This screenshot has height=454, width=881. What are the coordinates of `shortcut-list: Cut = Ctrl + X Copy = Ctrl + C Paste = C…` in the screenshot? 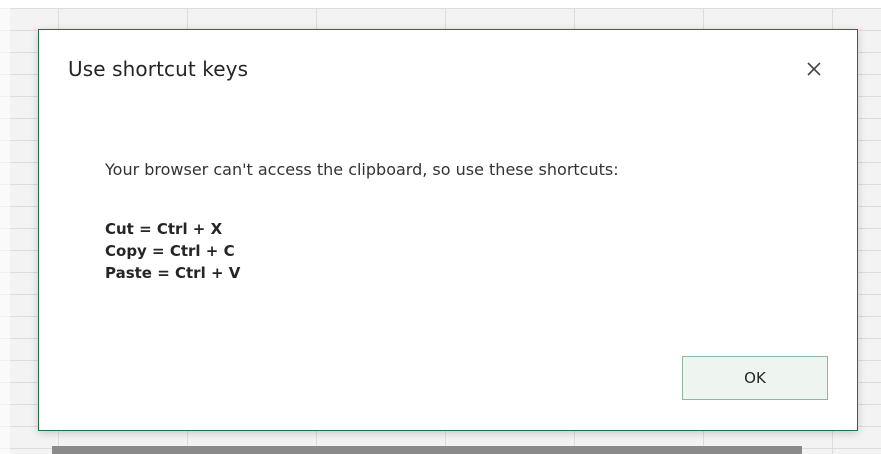 It's located at (172, 251).